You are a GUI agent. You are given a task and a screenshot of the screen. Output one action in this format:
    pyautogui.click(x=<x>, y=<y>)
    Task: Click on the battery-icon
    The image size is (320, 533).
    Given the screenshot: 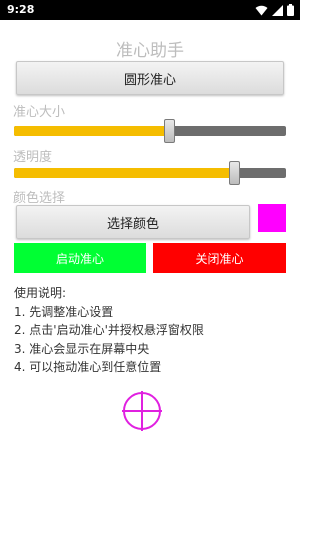 What is the action you would take?
    pyautogui.click(x=290, y=10)
    